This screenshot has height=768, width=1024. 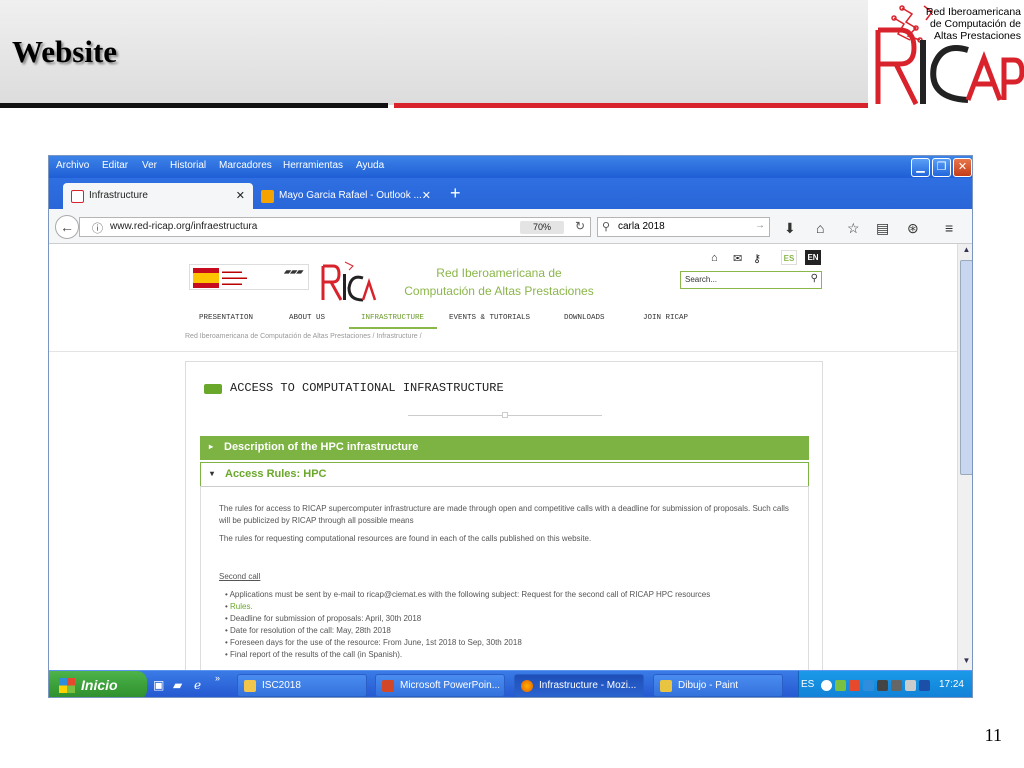 What do you see at coordinates (370, 165) in the screenshot?
I see `menu-ayuda: Ayuda` at bounding box center [370, 165].